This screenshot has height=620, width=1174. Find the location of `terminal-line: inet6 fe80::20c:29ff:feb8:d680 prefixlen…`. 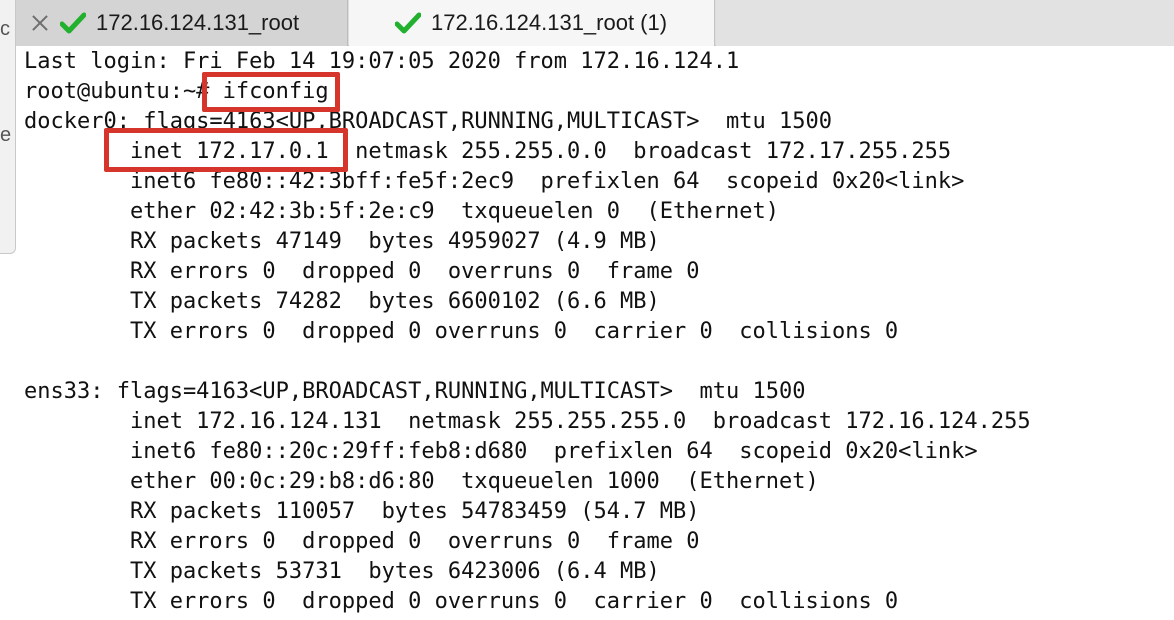

terminal-line: inet6 fe80::20c:29ff:feb8:d680 prefixlen… is located at coordinates (501, 451).